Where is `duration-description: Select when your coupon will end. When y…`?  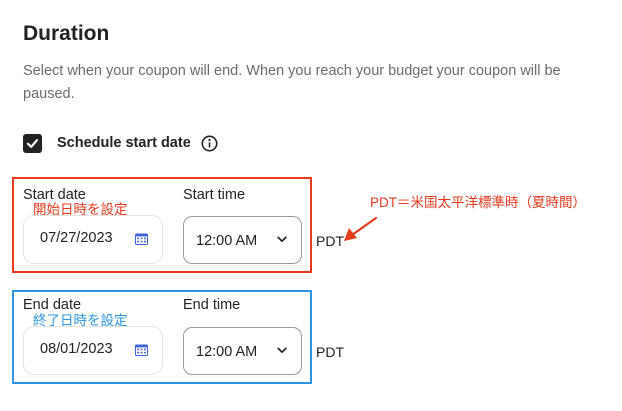 duration-description: Select when your coupon will end. When y… is located at coordinates (292, 82).